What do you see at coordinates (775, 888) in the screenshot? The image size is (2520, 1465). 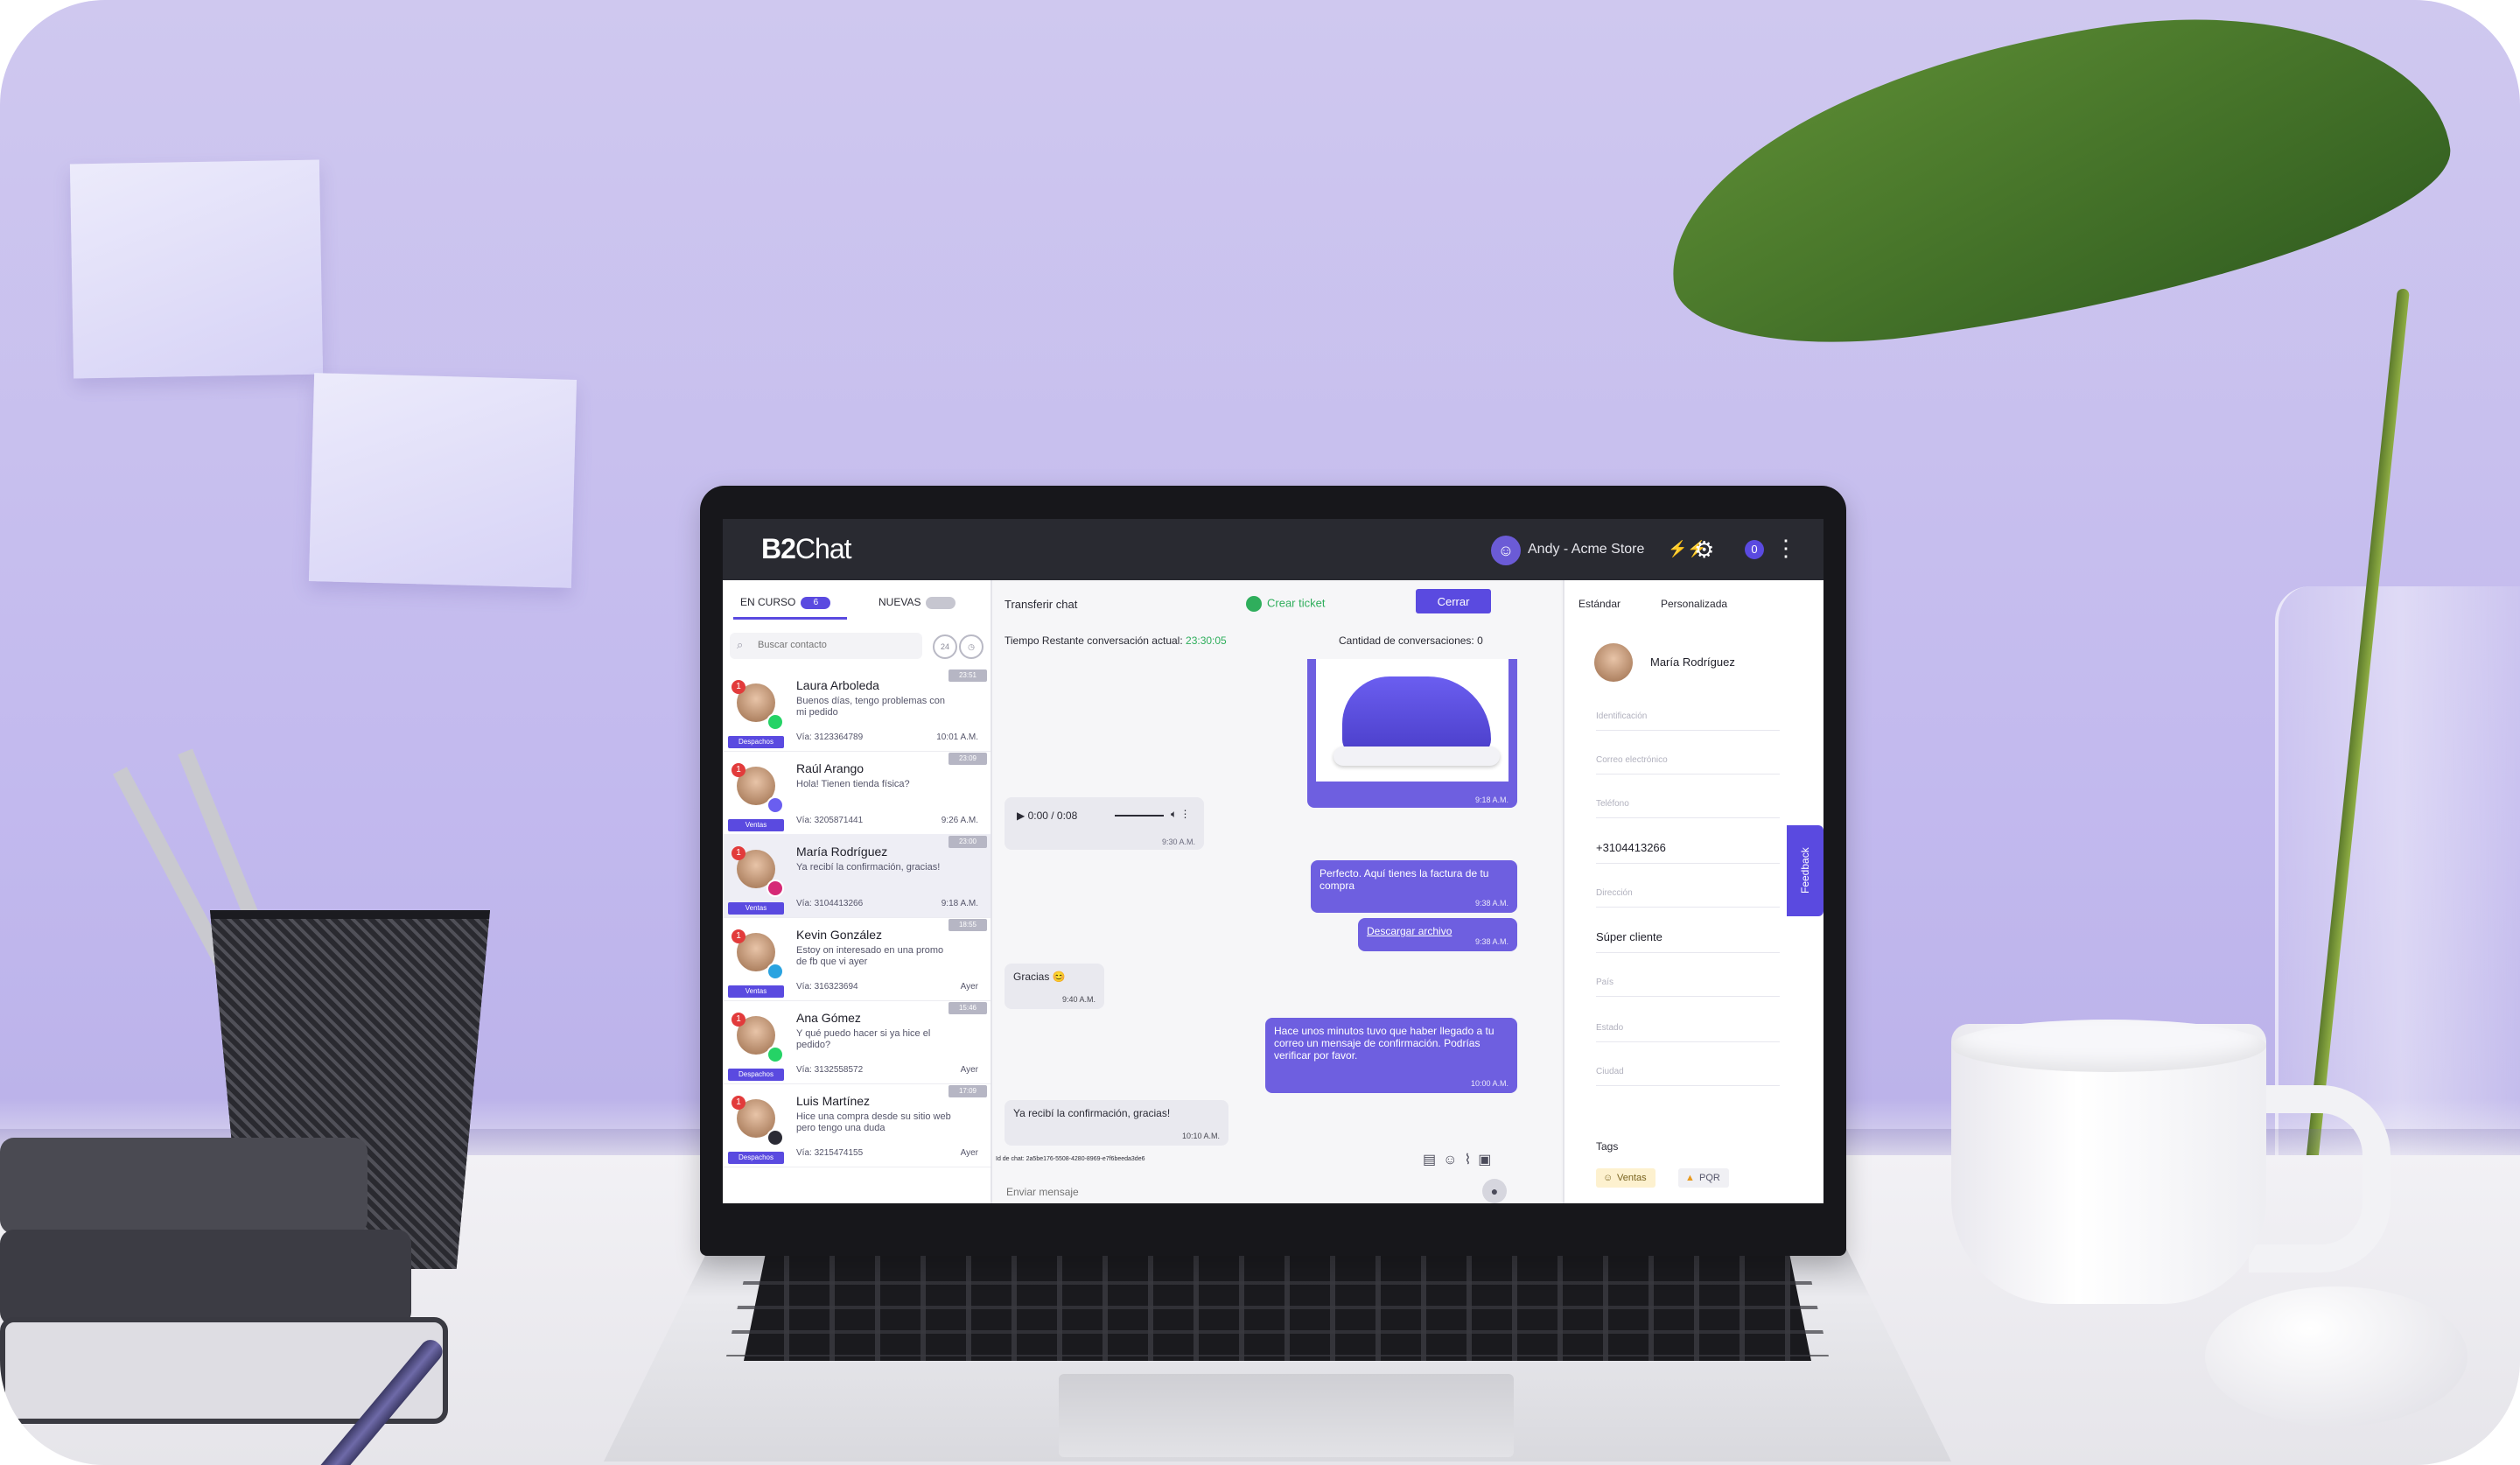 I see `instagram-icon` at bounding box center [775, 888].